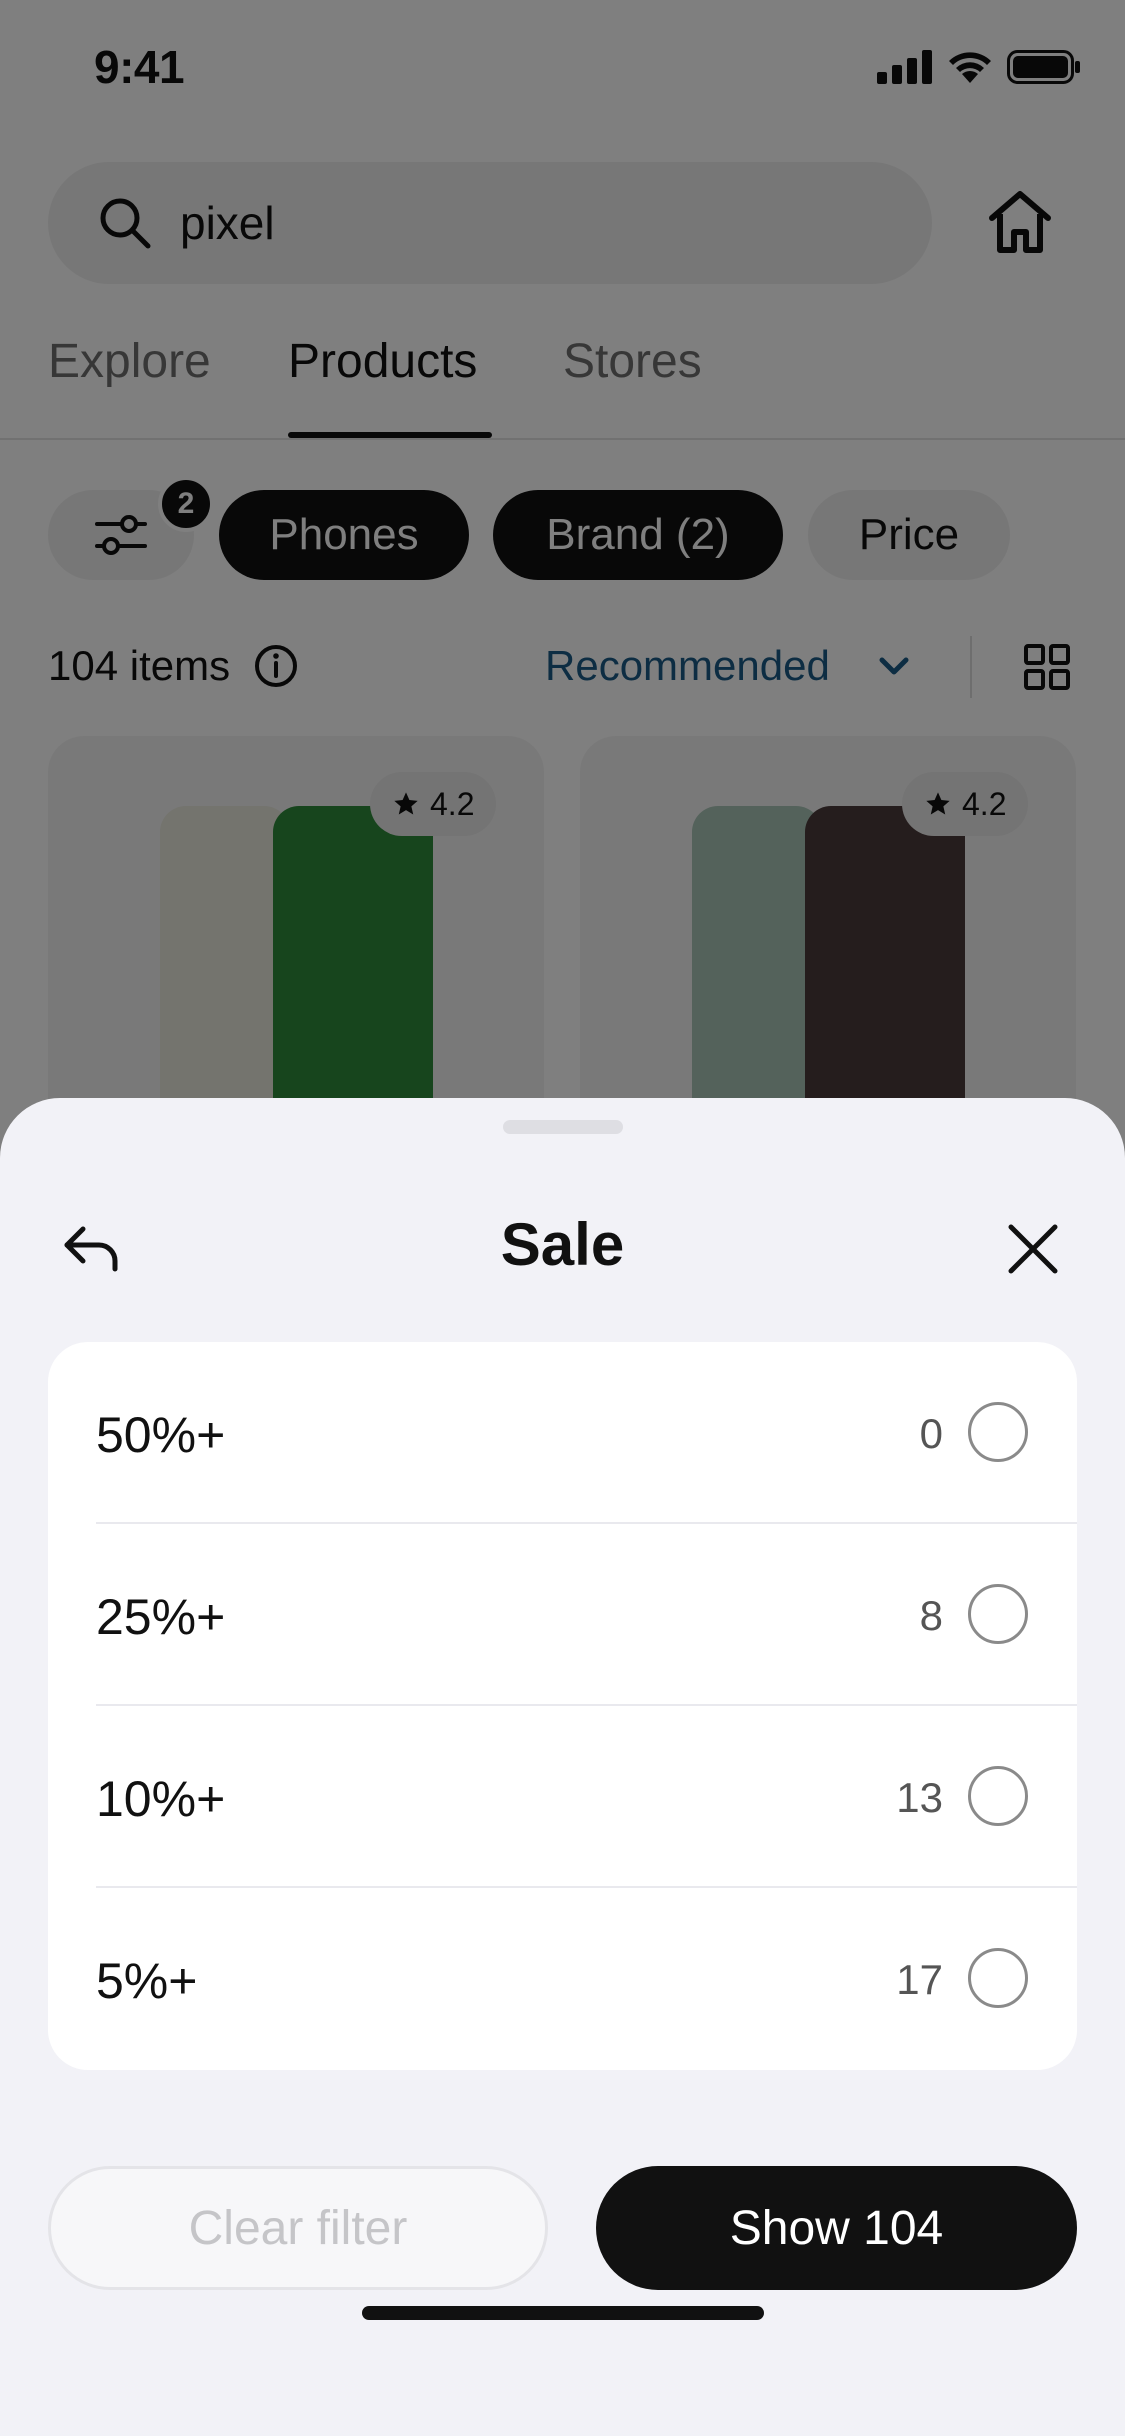 This screenshot has width=1125, height=2436. I want to click on sale-option: 10%+ 13, so click(562, 1797).